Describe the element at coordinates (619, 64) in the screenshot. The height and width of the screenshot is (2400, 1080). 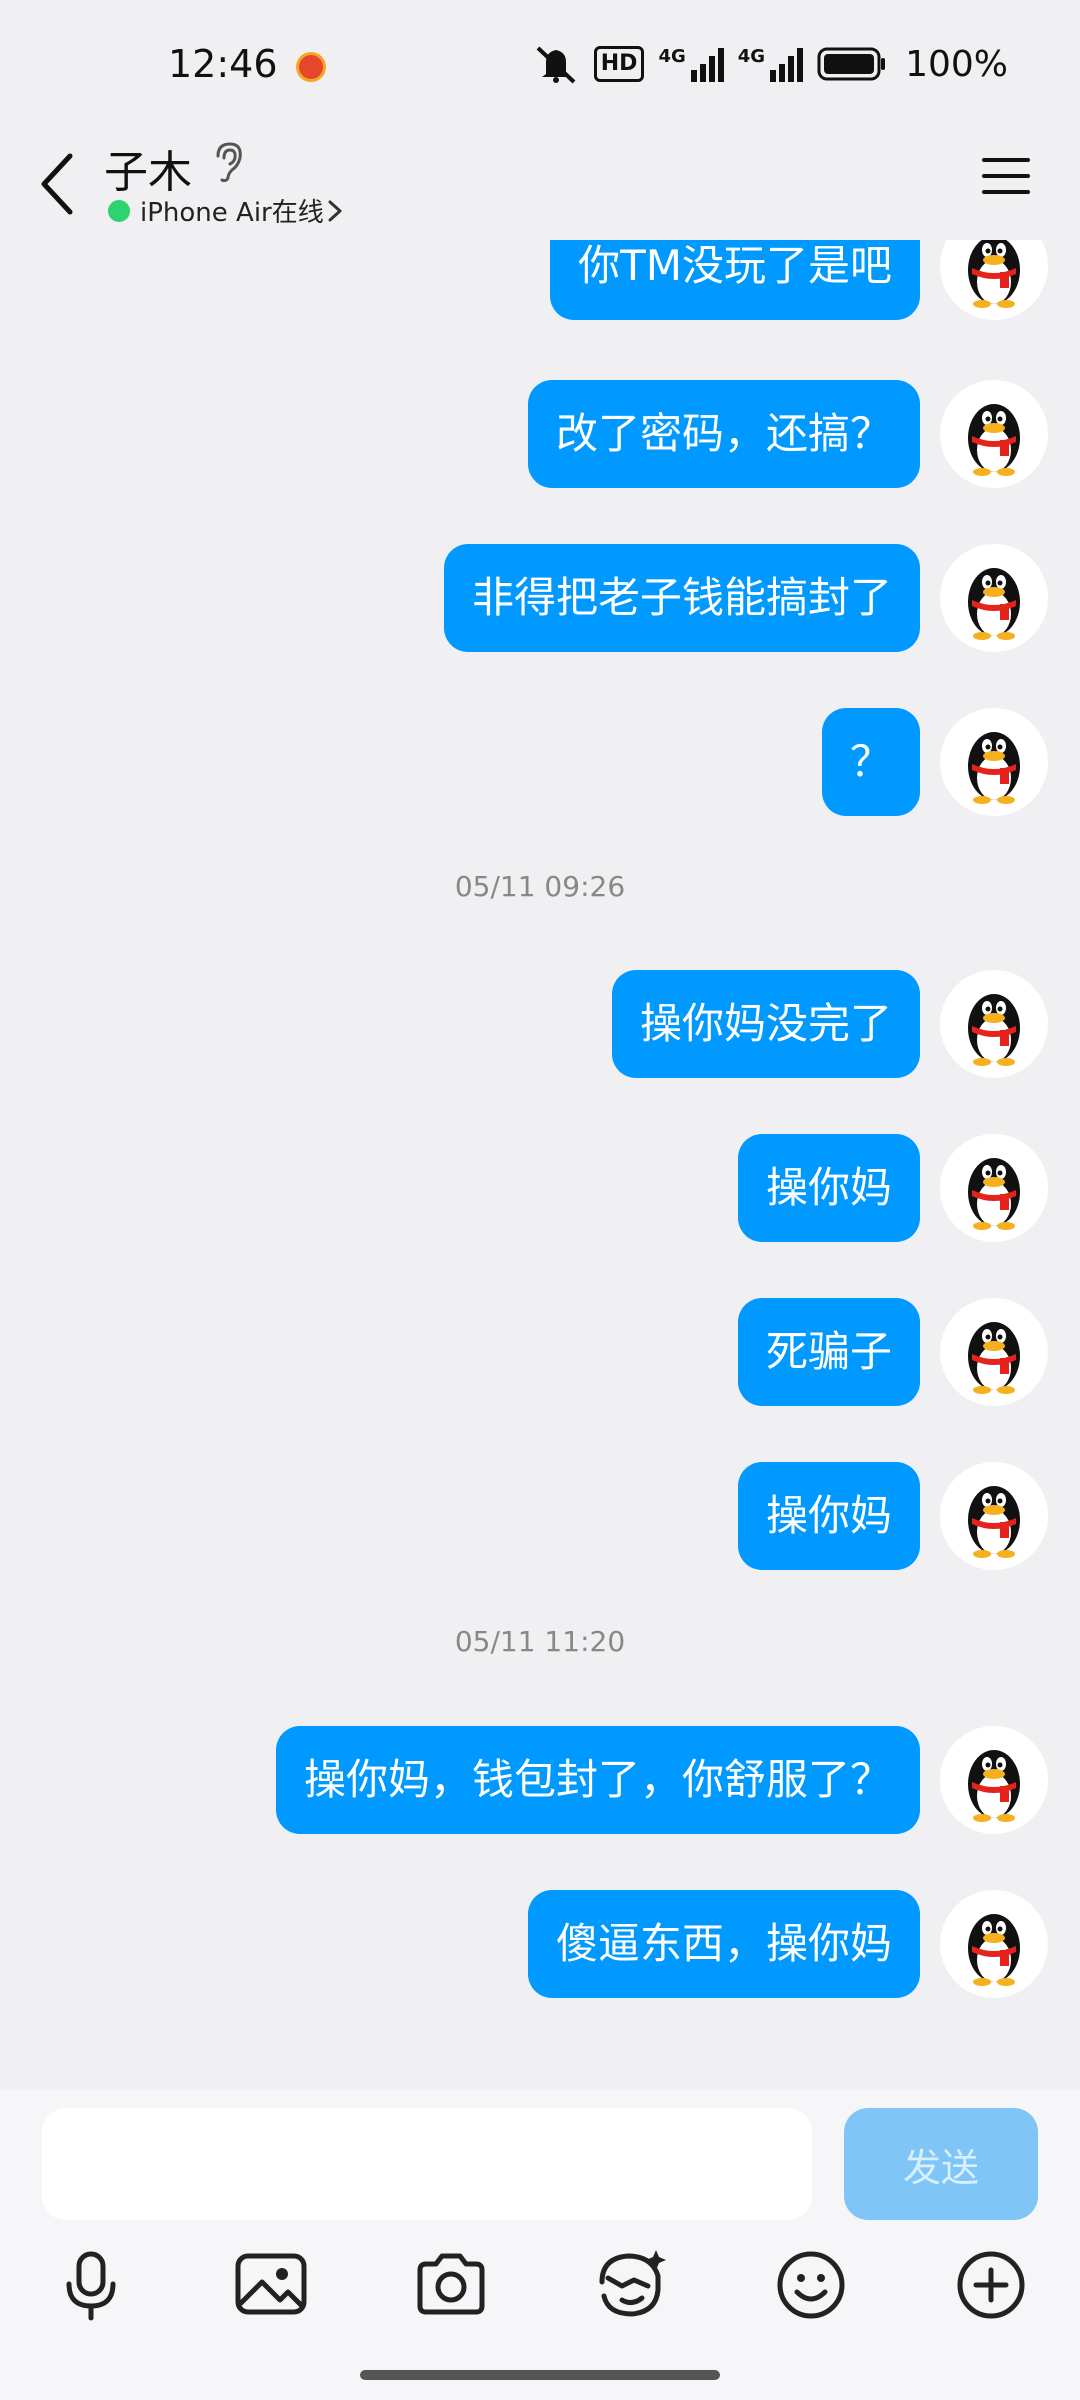
I see `hd-badge: HD` at that location.